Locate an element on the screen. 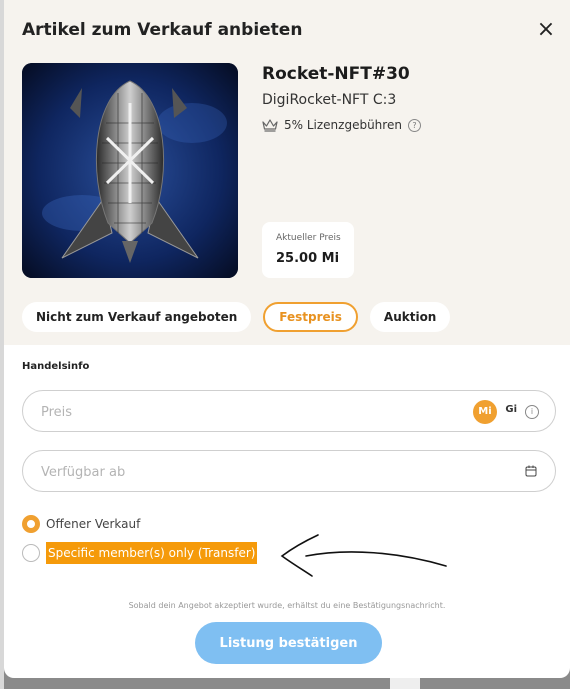 The width and height of the screenshot is (570, 689). open-sale-label: Offener Verkauf is located at coordinates (93, 524).